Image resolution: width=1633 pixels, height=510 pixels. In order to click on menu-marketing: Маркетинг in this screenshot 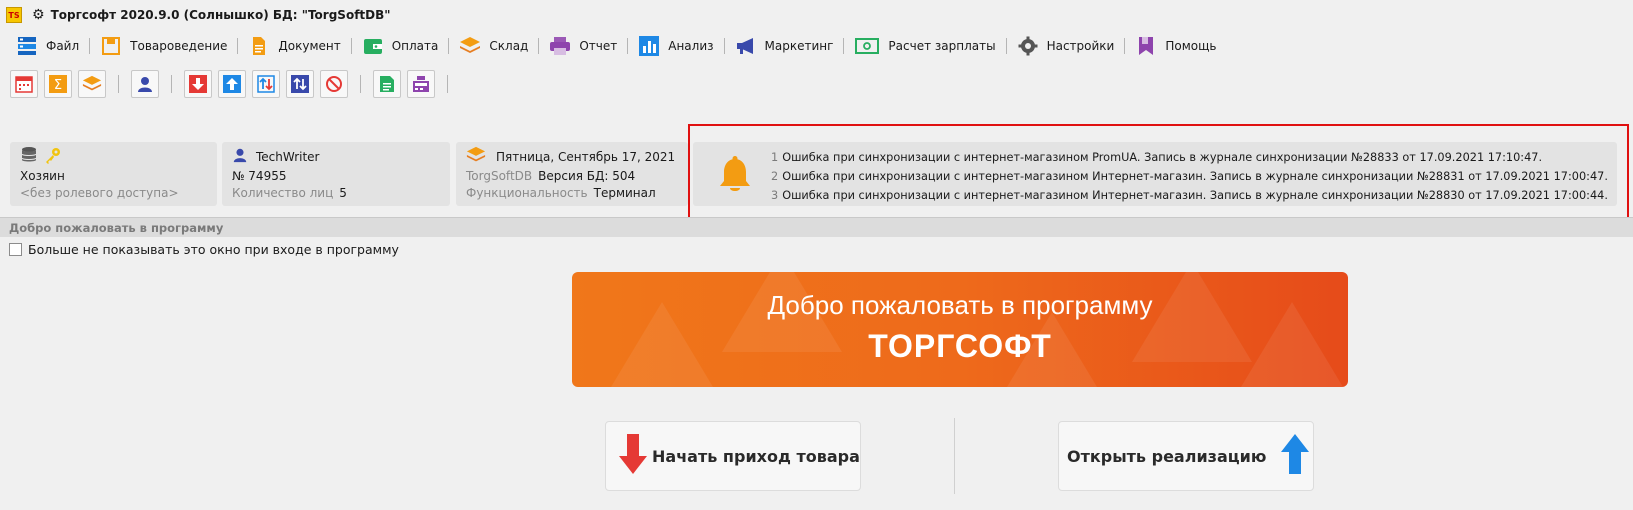, I will do `click(784, 46)`.